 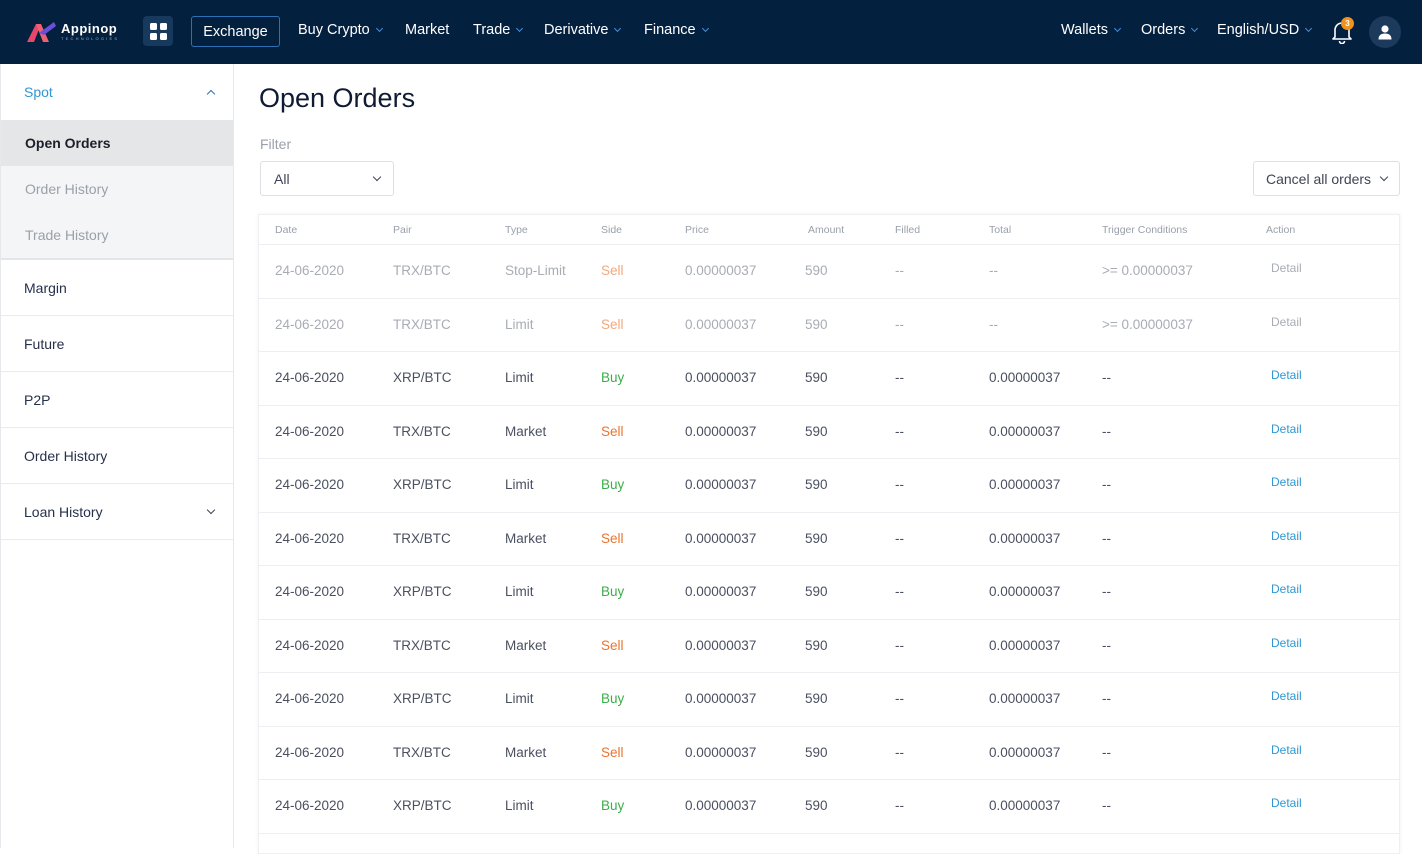 I want to click on nav-finance: Finance, so click(x=676, y=30).